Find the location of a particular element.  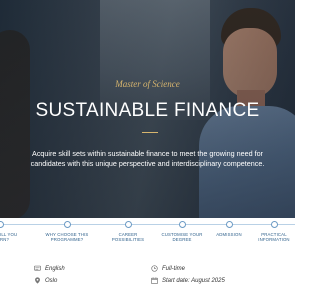

progress-step-practical: PRACTICAL INFORMATION is located at coordinates (269, 231).